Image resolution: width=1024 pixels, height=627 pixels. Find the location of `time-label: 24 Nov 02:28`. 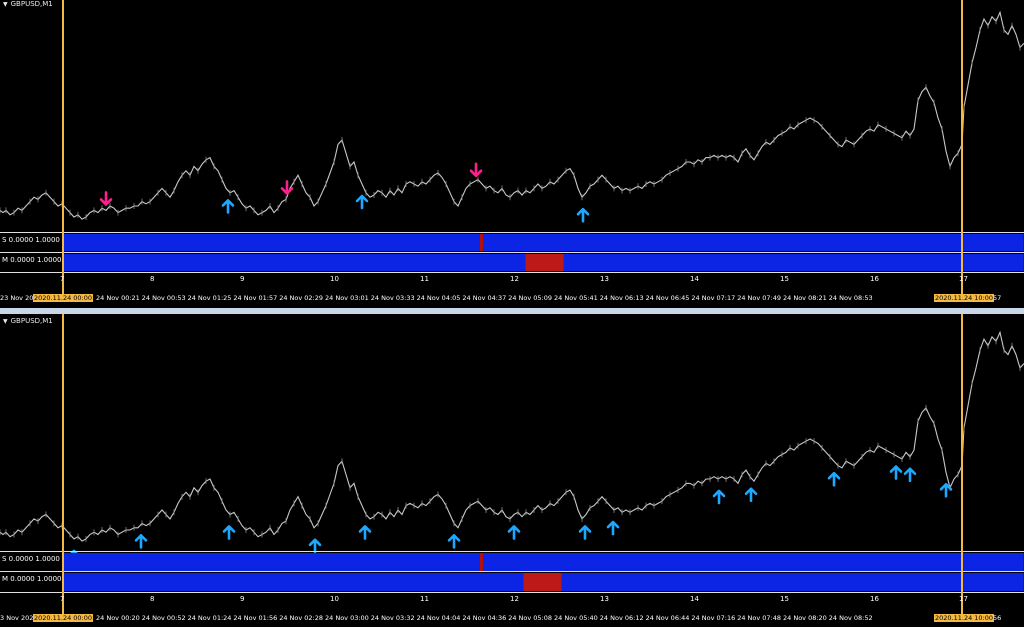

time-label: 24 Nov 02:28 is located at coordinates (301, 618).